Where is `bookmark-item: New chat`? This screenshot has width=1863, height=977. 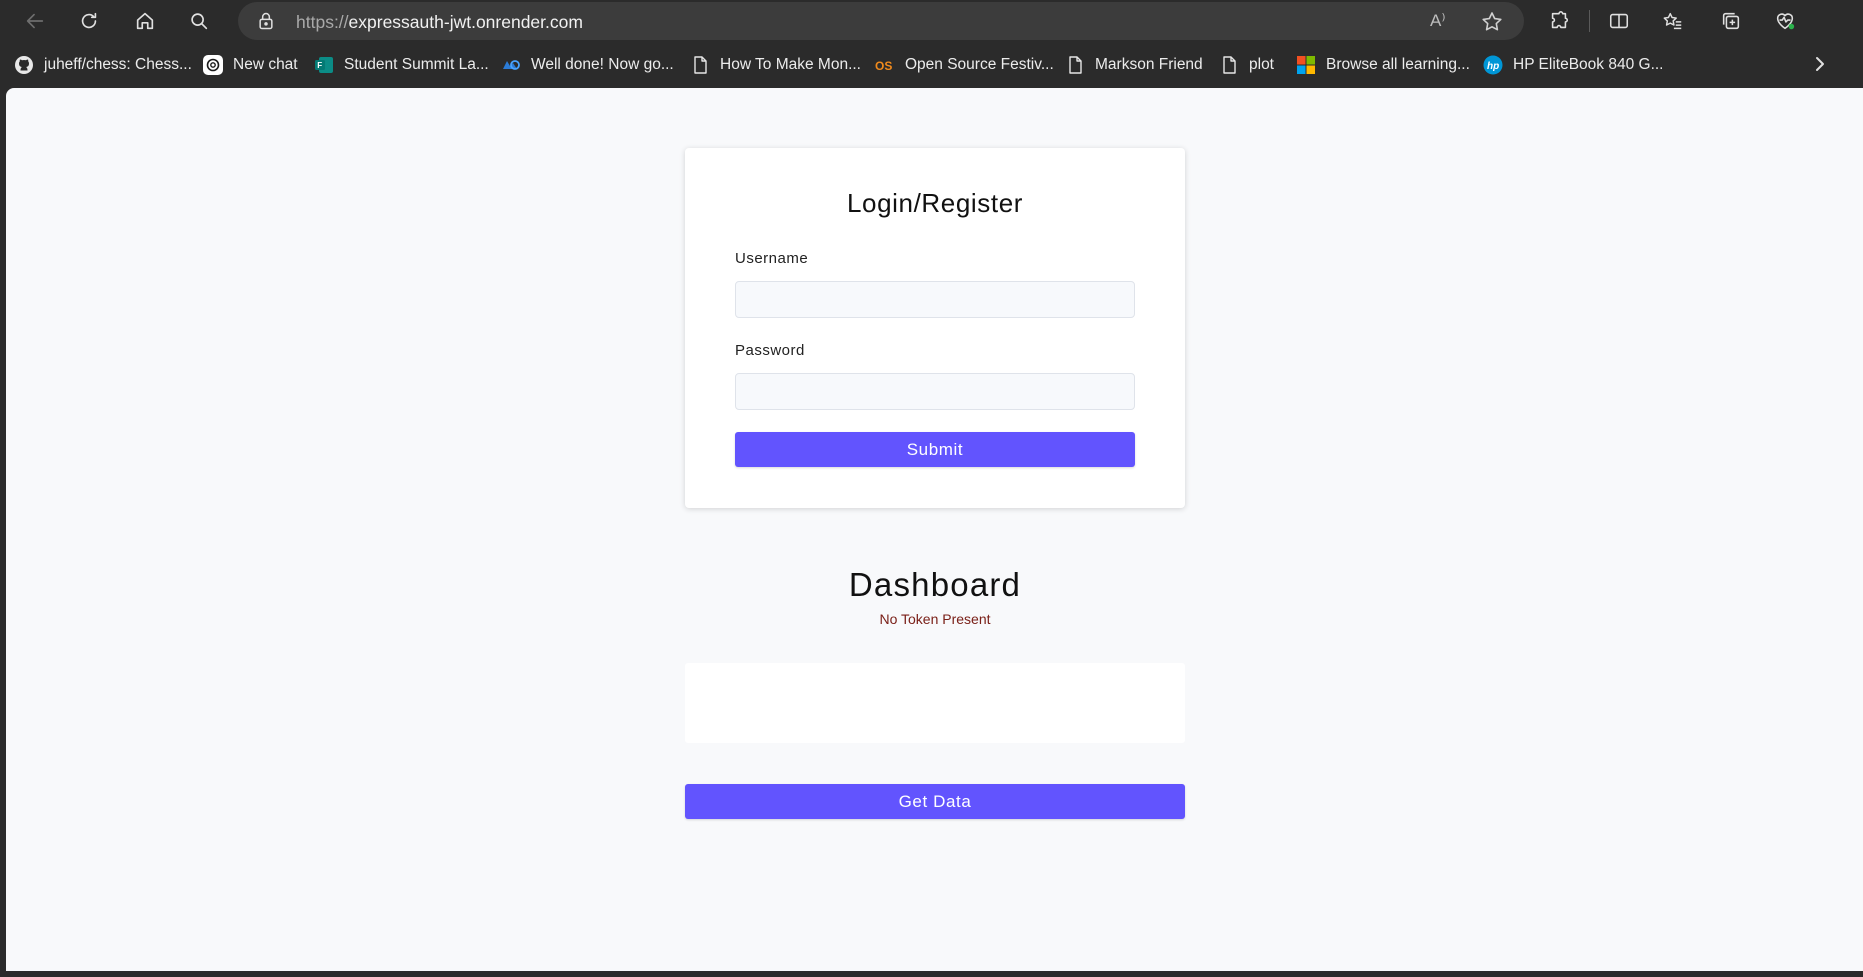
bookmark-item: New chat is located at coordinates (250, 65).